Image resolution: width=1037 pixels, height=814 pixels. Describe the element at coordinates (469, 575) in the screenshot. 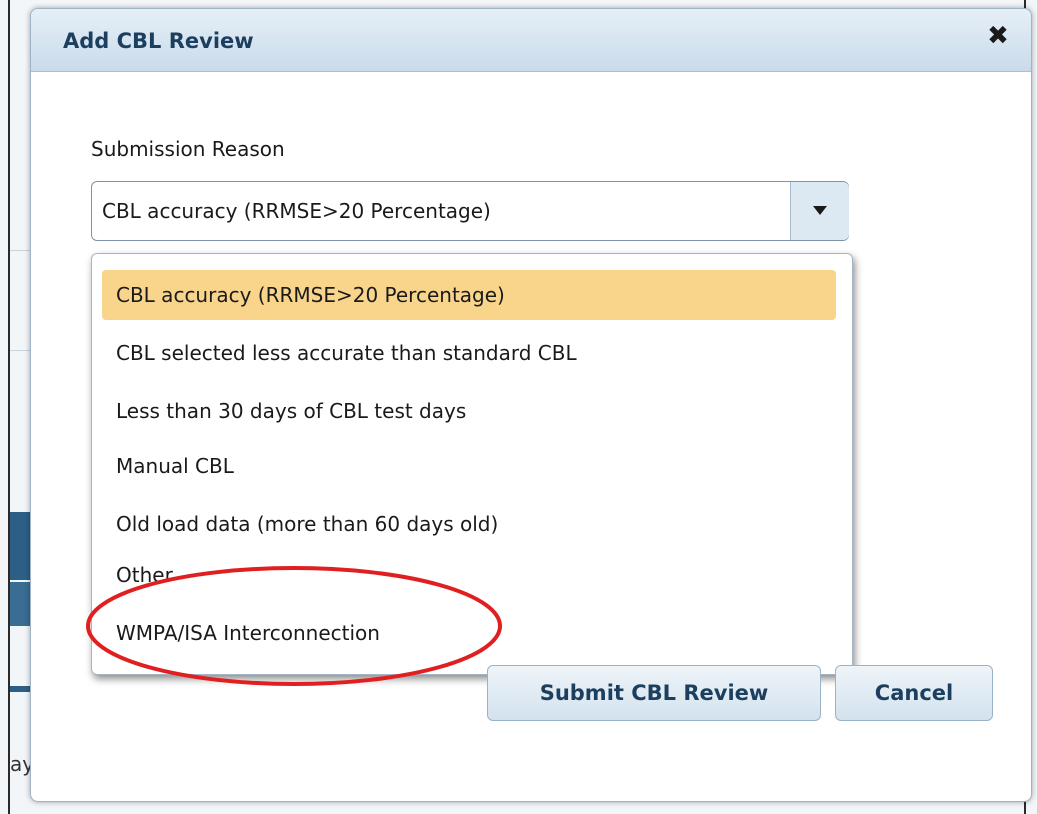

I see `dropdown-option: Other` at that location.